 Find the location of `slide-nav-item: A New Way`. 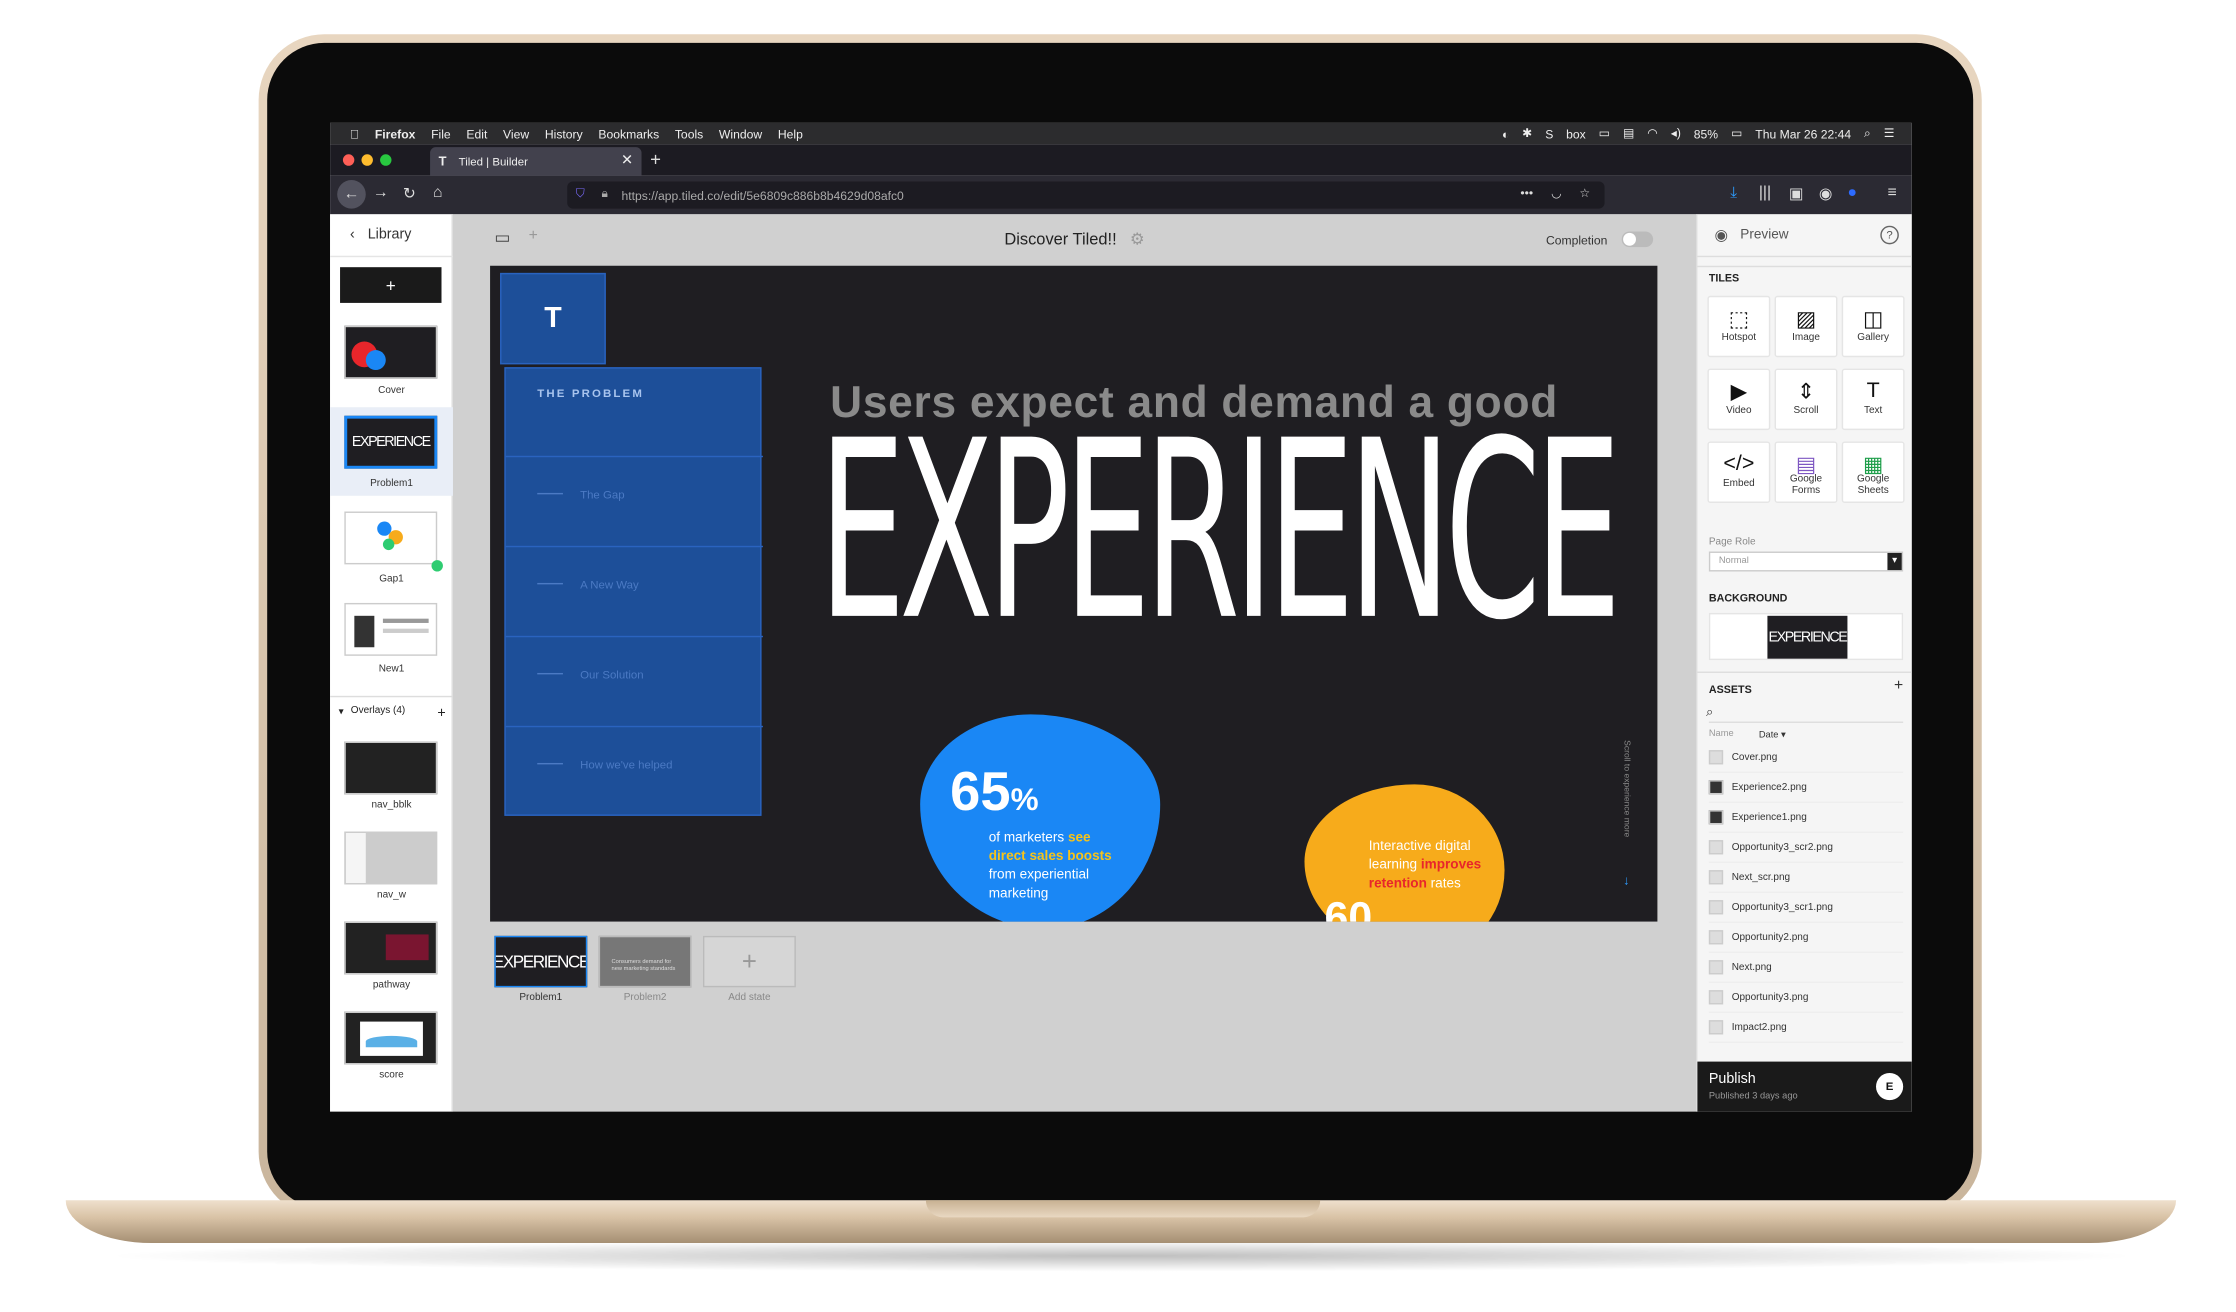

slide-nav-item: A New Way is located at coordinates (634, 593).